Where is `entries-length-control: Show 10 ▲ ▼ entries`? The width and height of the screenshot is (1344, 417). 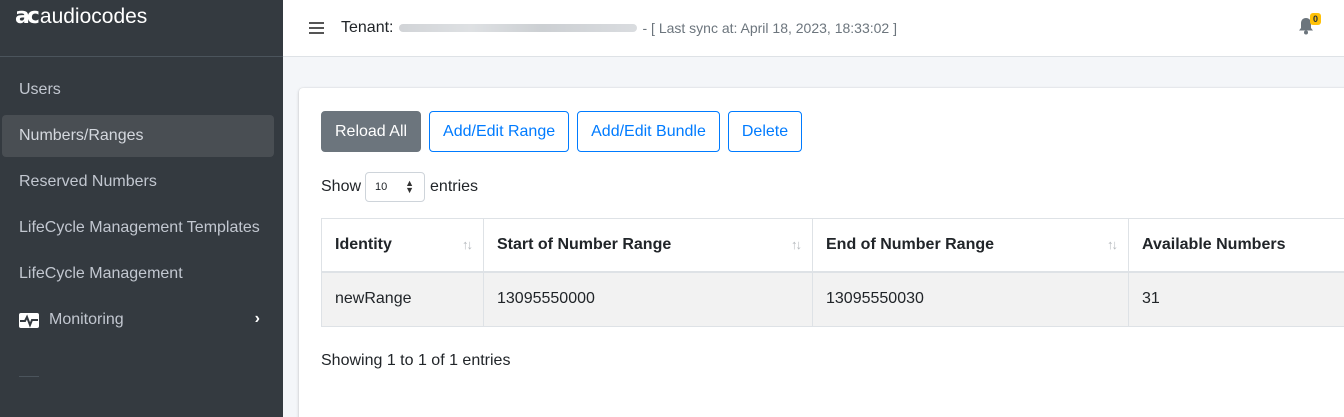 entries-length-control: Show 10 ▲ ▼ entries is located at coordinates (399, 187).